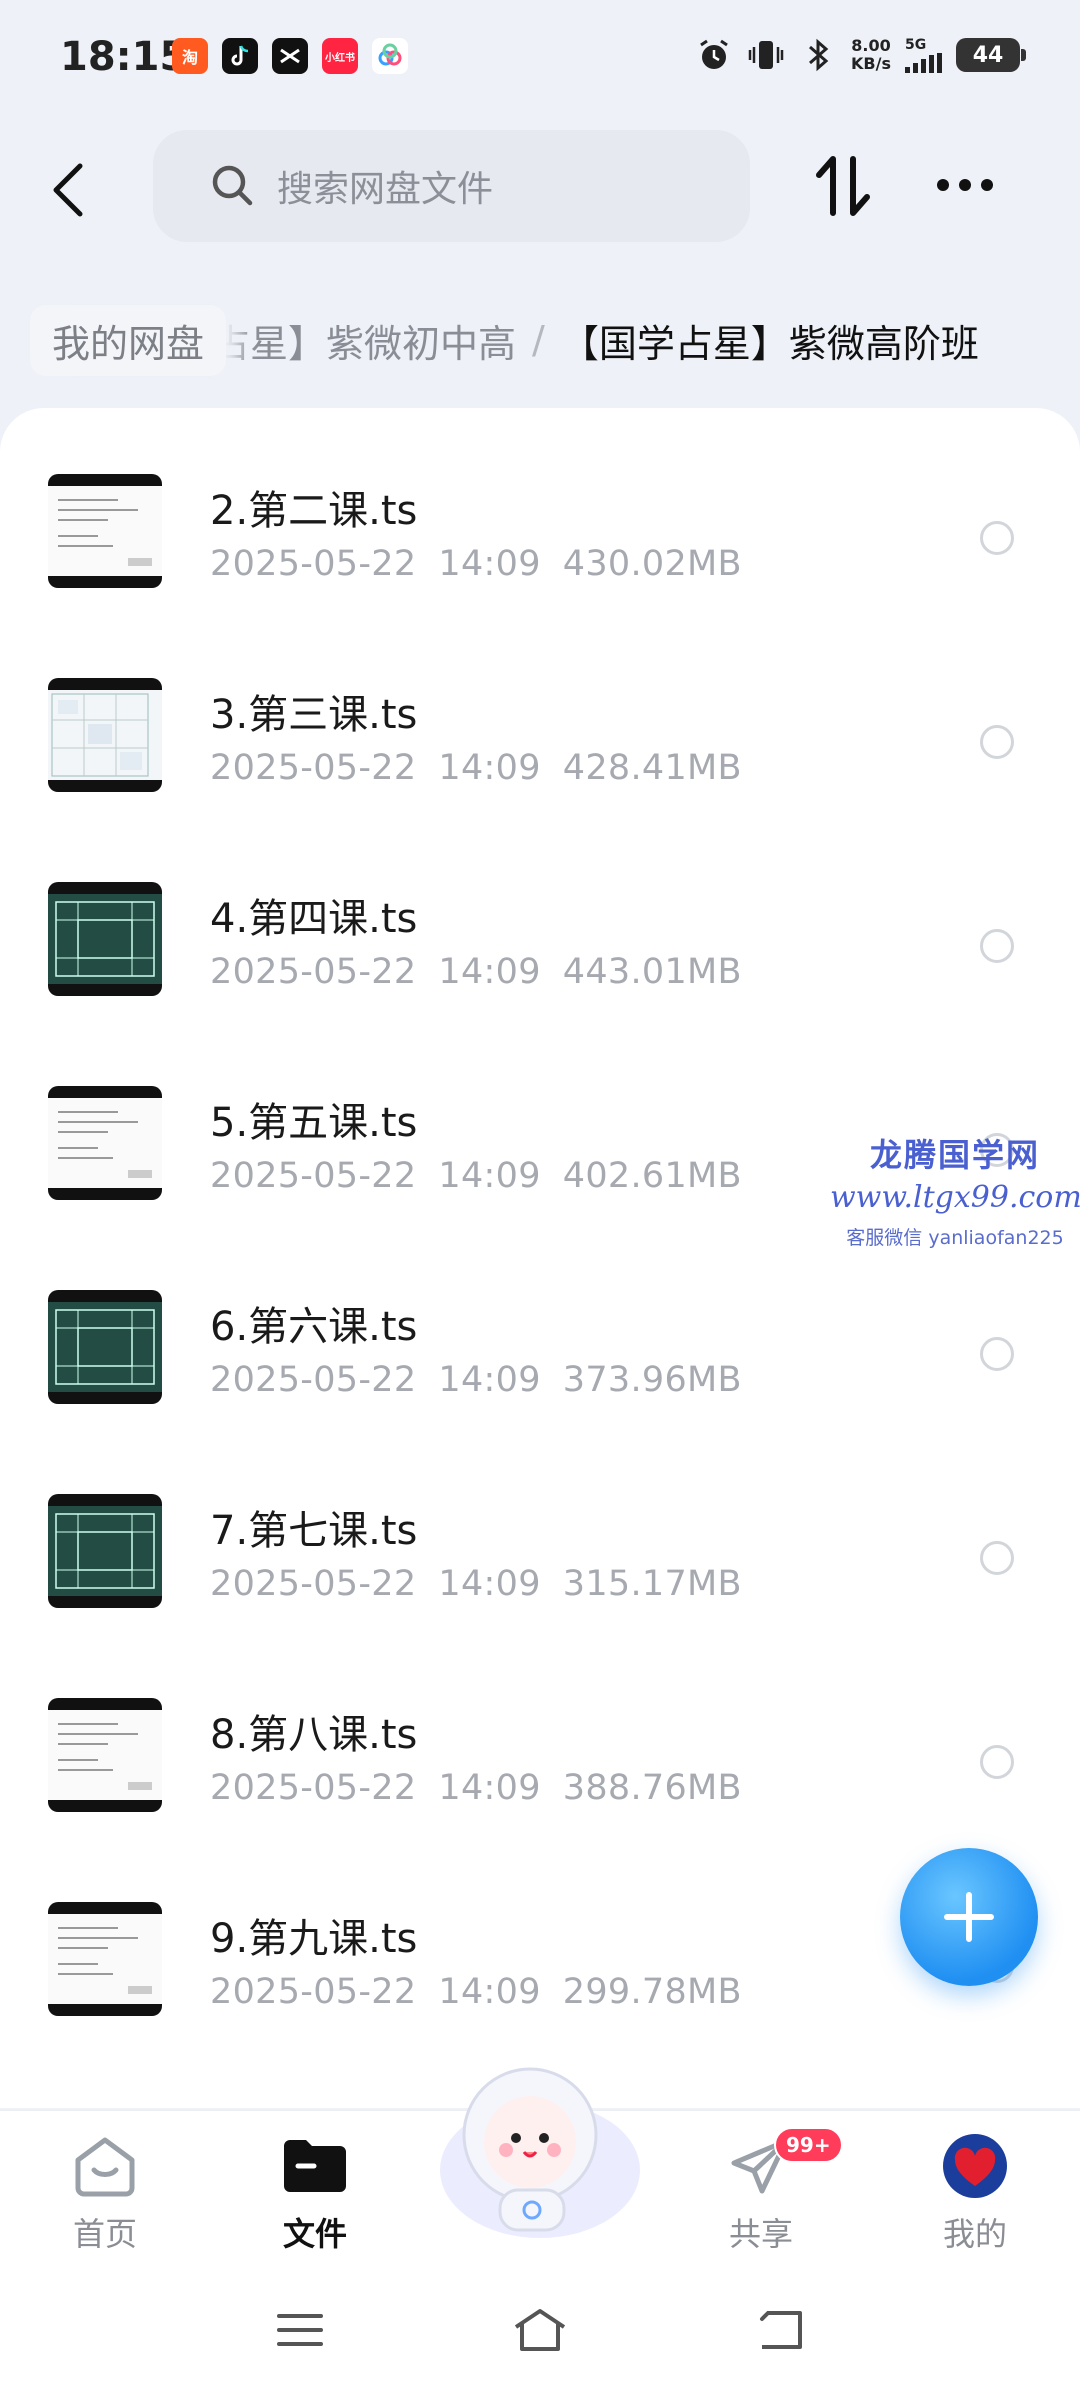 The height and width of the screenshot is (2400, 1080). Describe the element at coordinates (954, 1155) in the screenshot. I see `watermark-title: 龙腾国学网` at that location.